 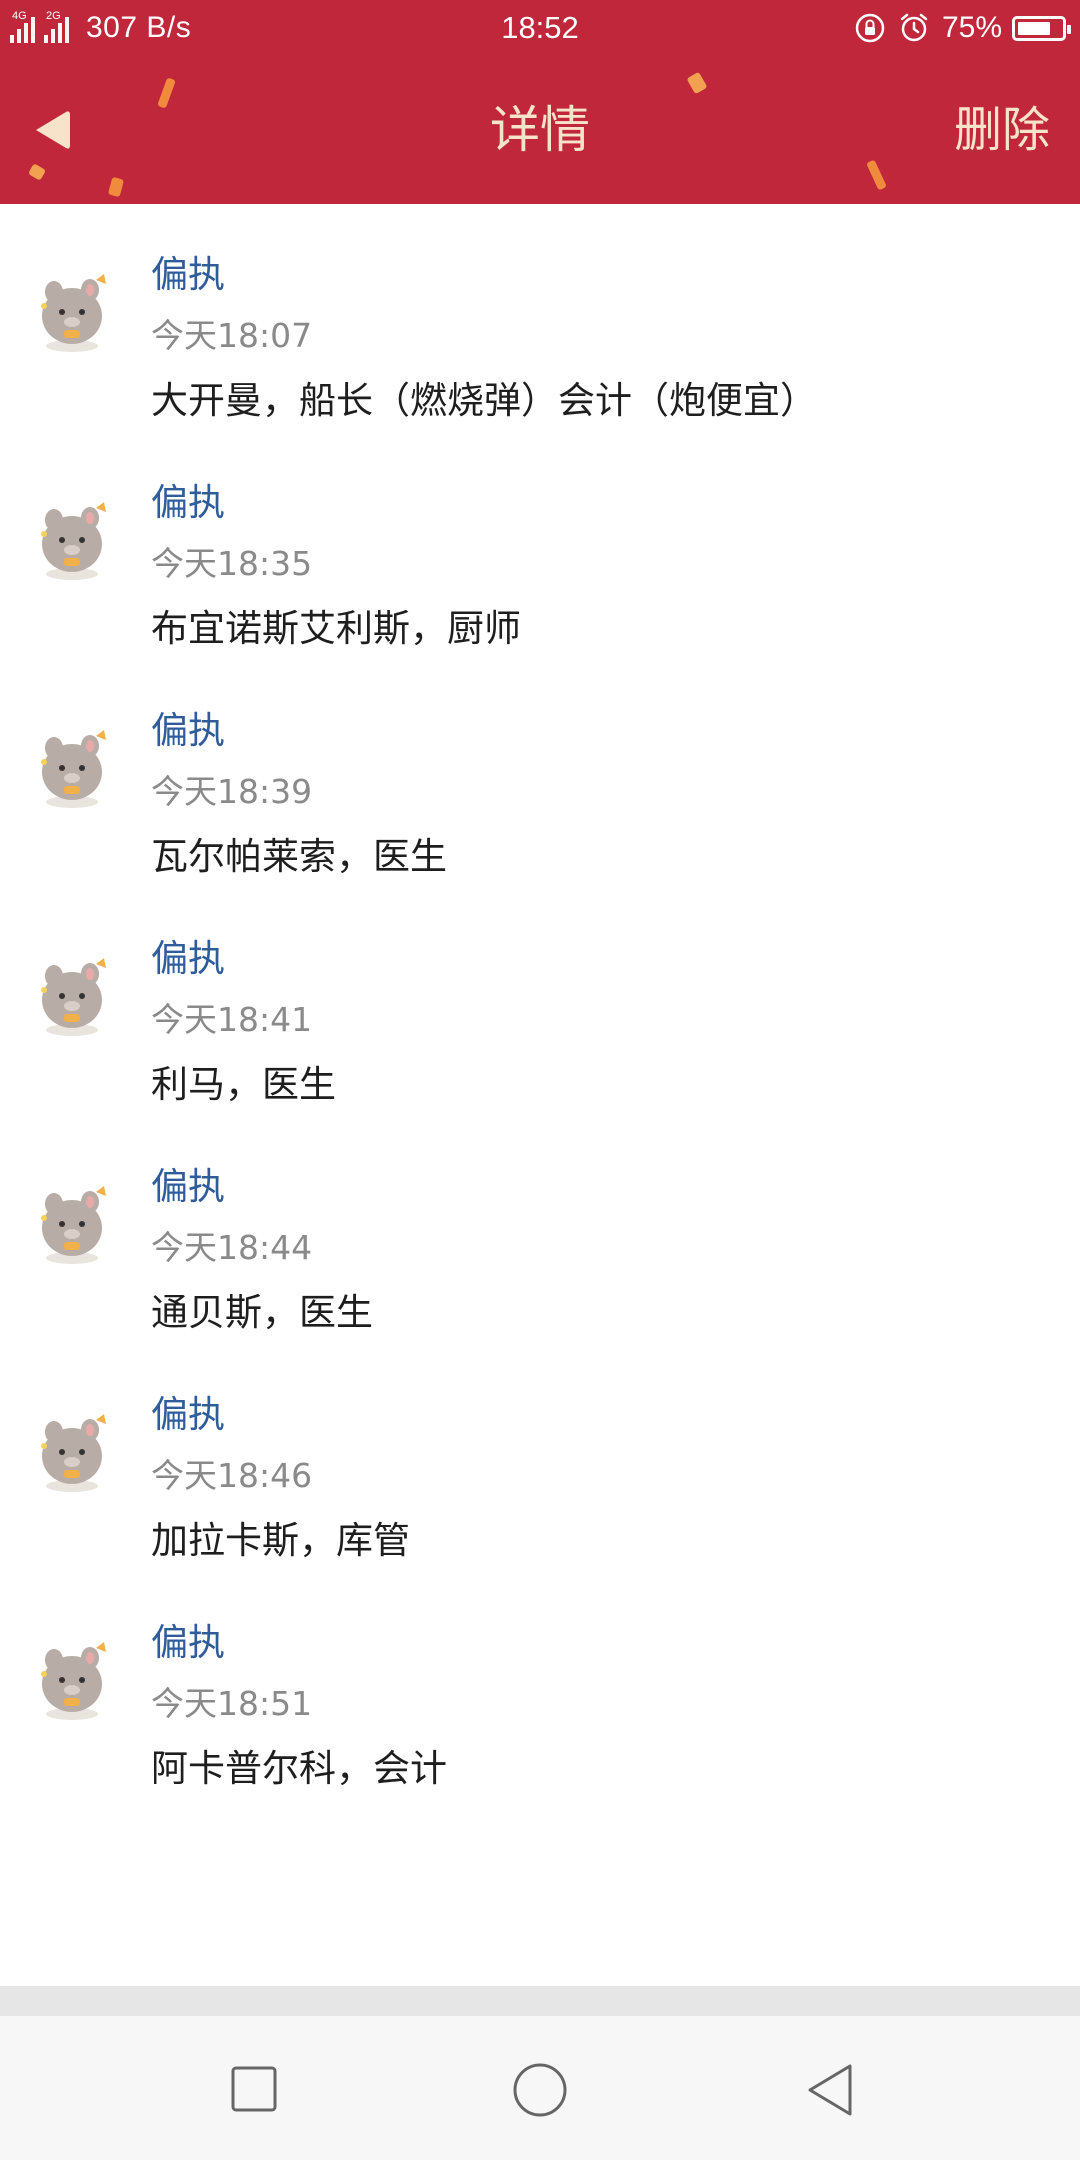 I want to click on circle-home-icon, so click(x=540, y=2090).